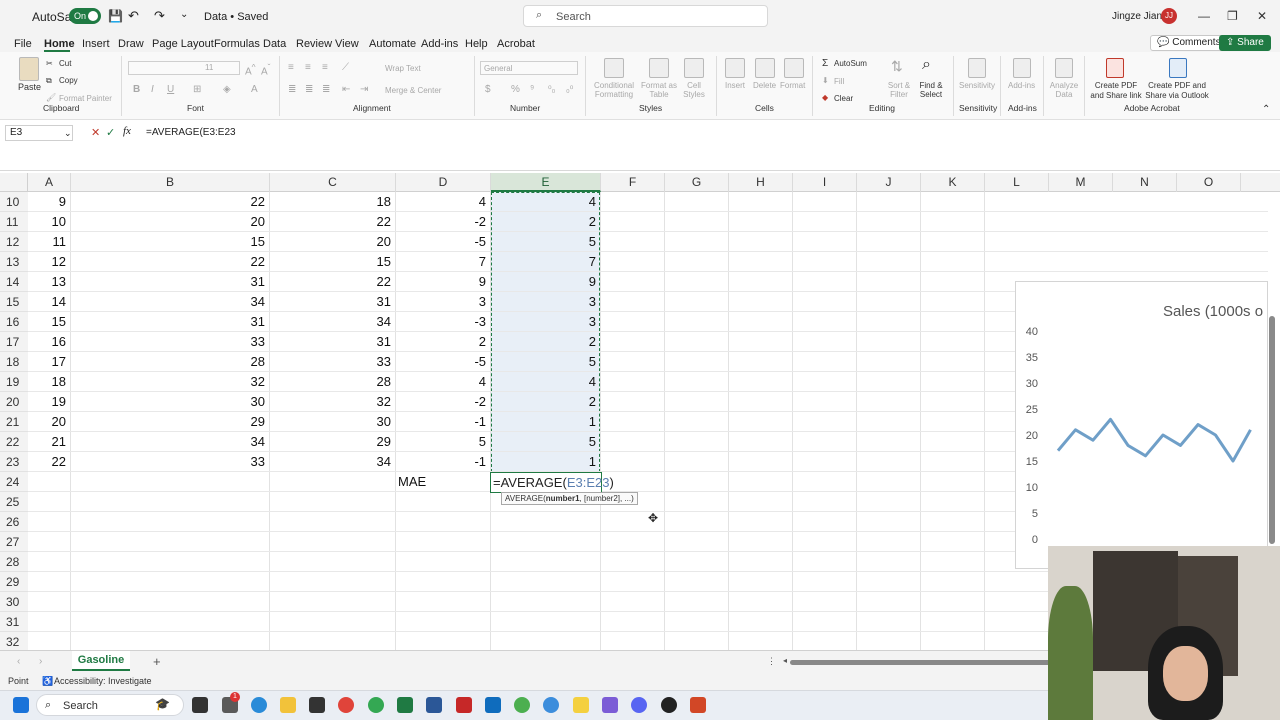  What do you see at coordinates (159, 16) in the screenshot?
I see `redo-icon: ↷` at bounding box center [159, 16].